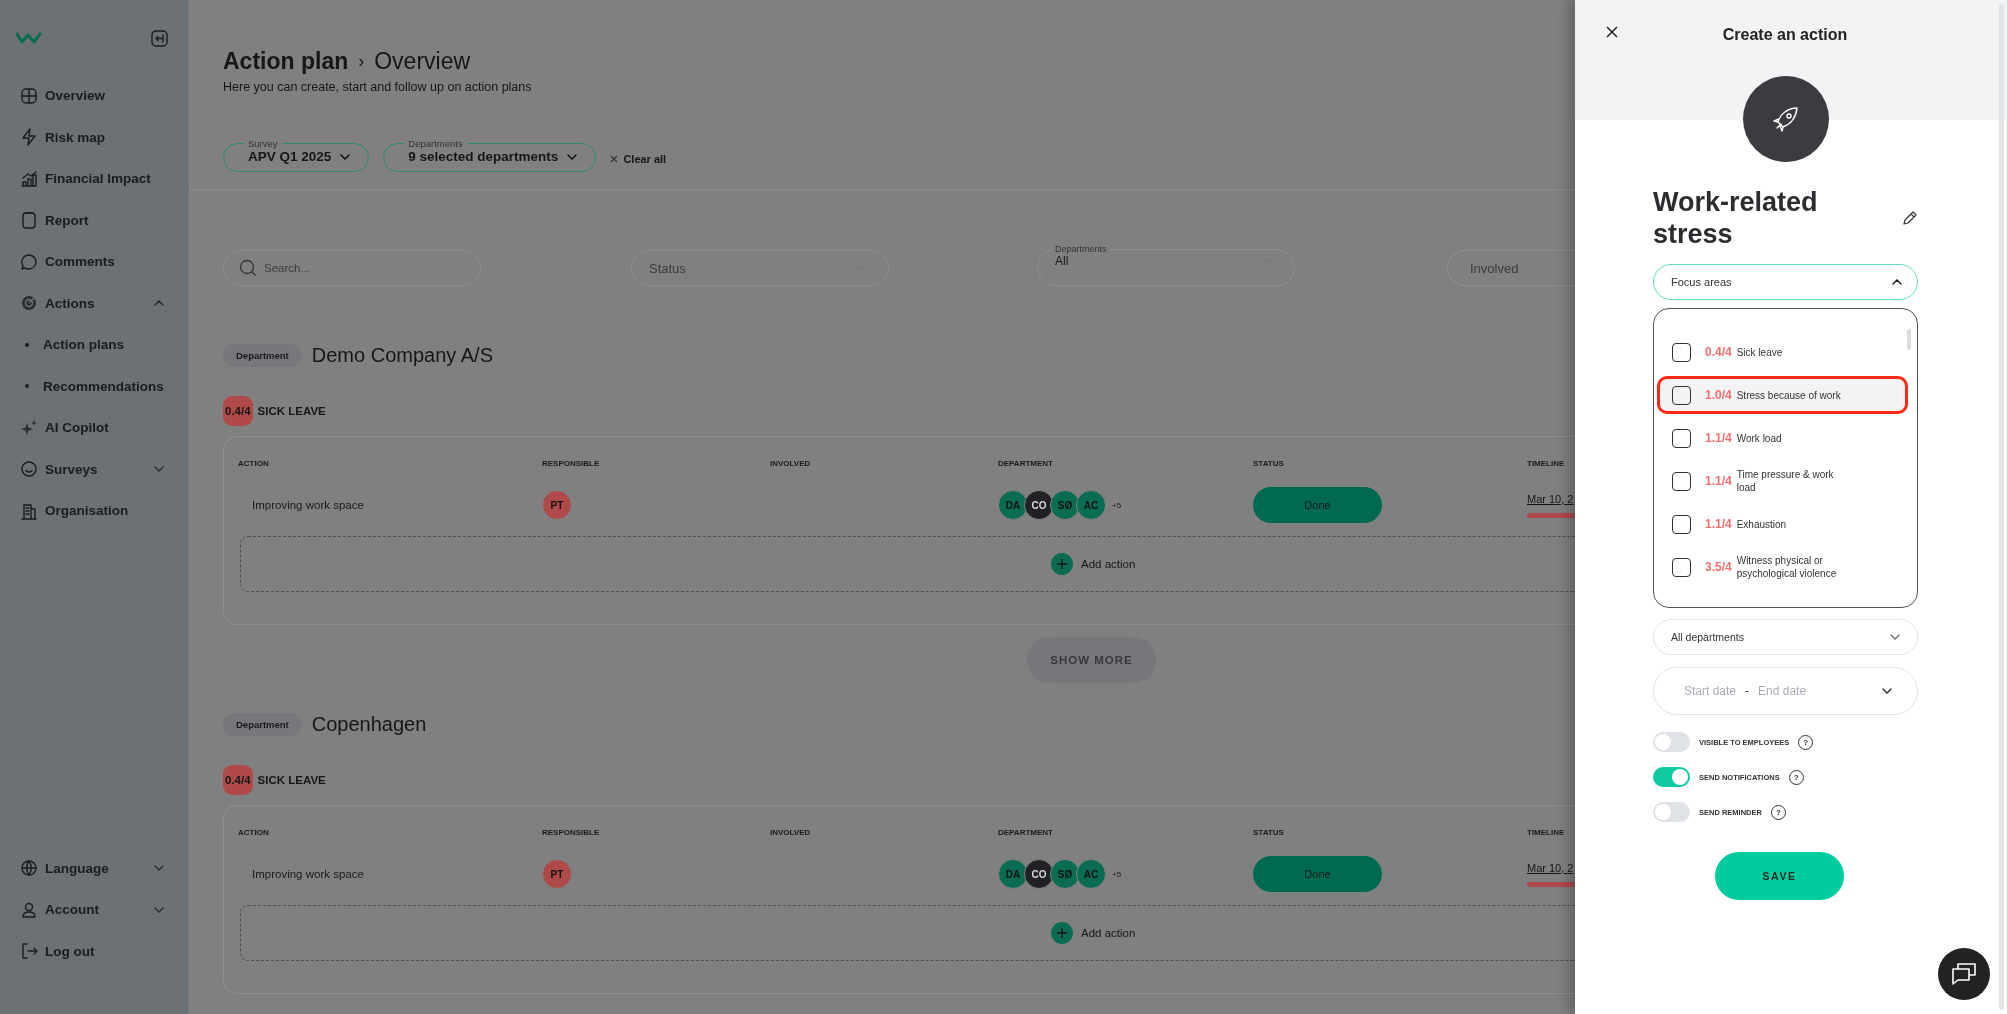 This screenshot has height=1014, width=2007. Describe the element at coordinates (1782, 438) in the screenshot. I see `focus-area-option: 1.1/4 Work load` at that location.